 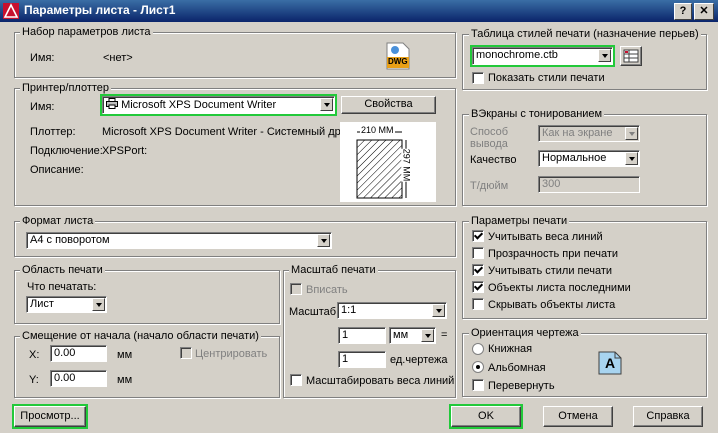 I want to click on paper-size-value: А4 с поворотом, so click(x=70, y=240).